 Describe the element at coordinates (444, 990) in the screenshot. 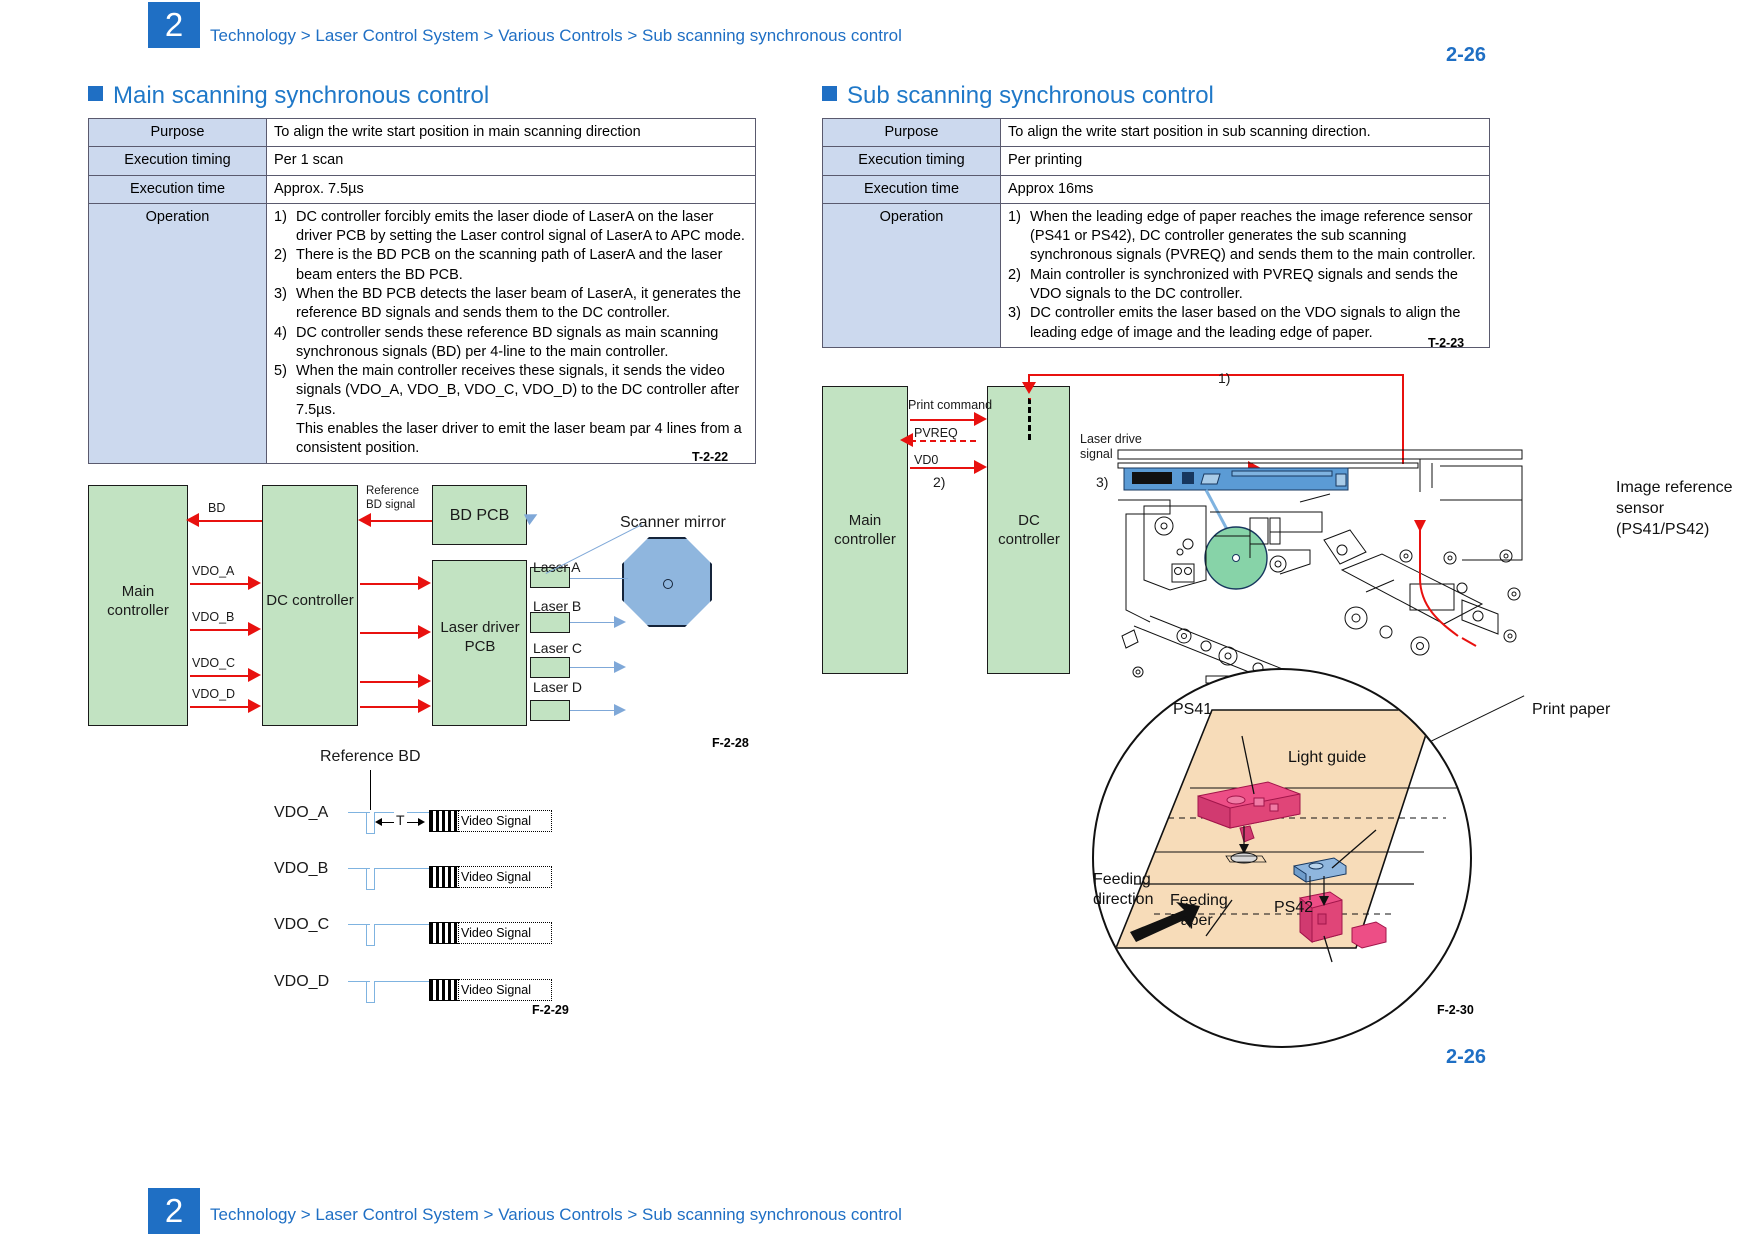

I see `wf-d-burst` at that location.